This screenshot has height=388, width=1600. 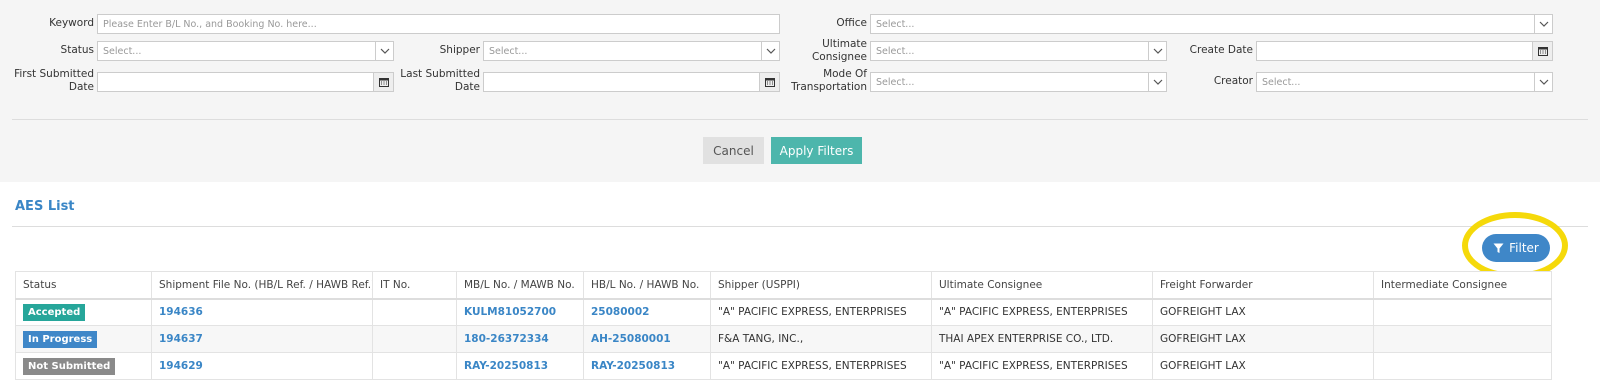 What do you see at coordinates (829, 87) in the screenshot?
I see `label-line: Transportation` at bounding box center [829, 87].